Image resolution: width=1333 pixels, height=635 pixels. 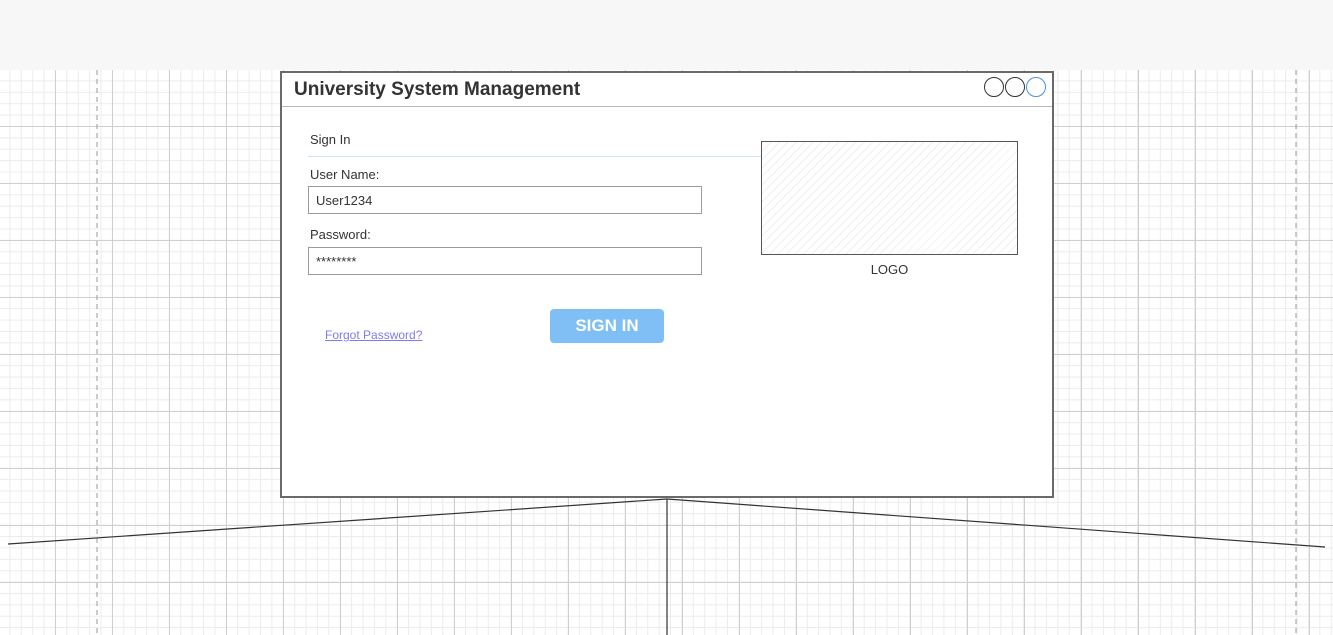 What do you see at coordinates (994, 87) in the screenshot?
I see `window-control-minimize` at bounding box center [994, 87].